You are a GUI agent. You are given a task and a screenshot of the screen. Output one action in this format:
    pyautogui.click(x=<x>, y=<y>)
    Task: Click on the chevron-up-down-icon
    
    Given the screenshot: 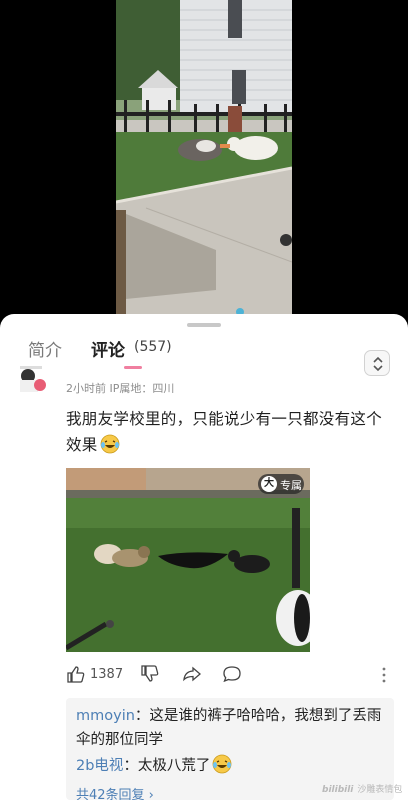 What is the action you would take?
    pyautogui.click(x=378, y=364)
    